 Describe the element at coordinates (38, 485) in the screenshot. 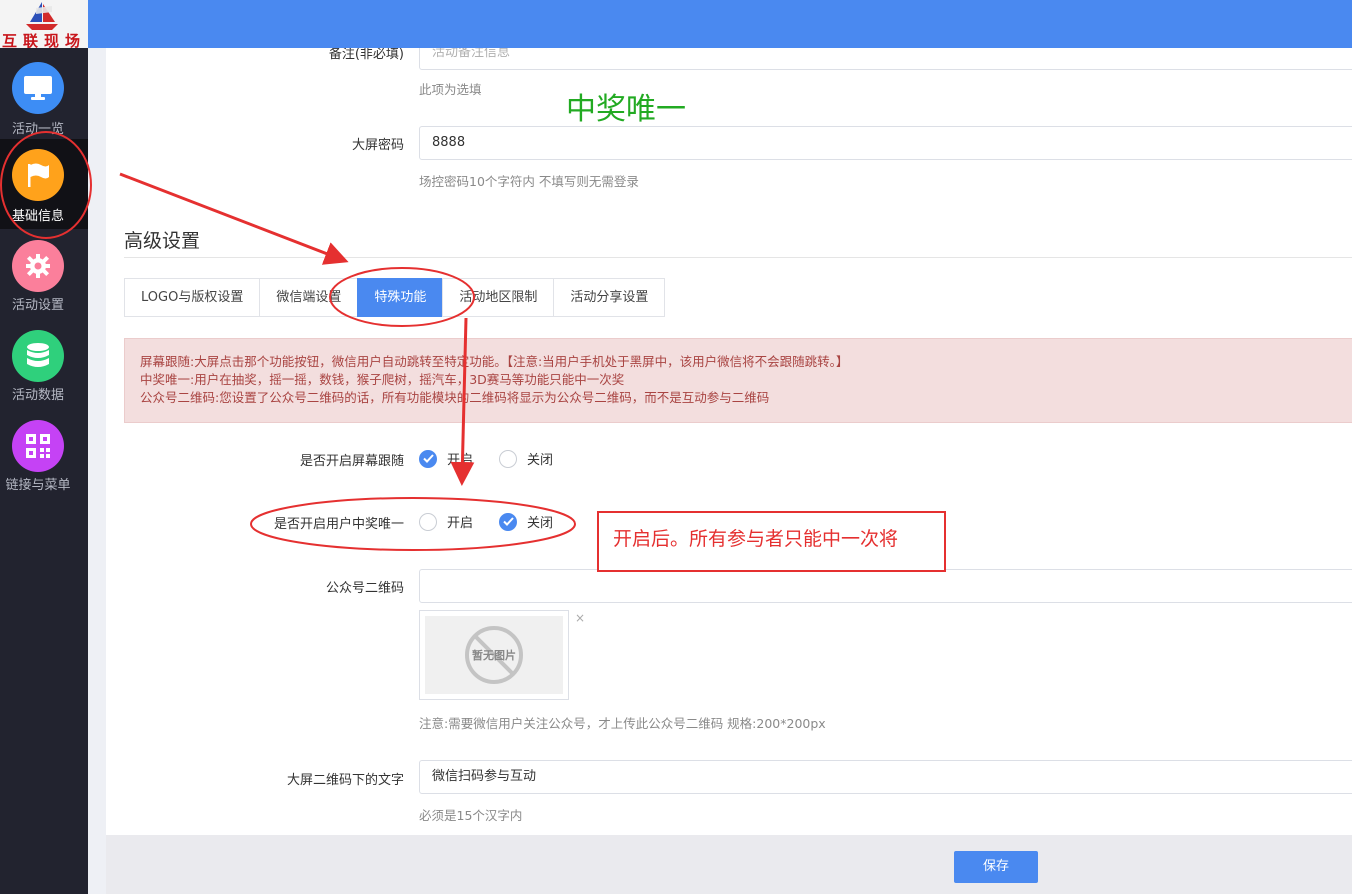

I see `sidebar-item-label: 链接与菜单` at that location.